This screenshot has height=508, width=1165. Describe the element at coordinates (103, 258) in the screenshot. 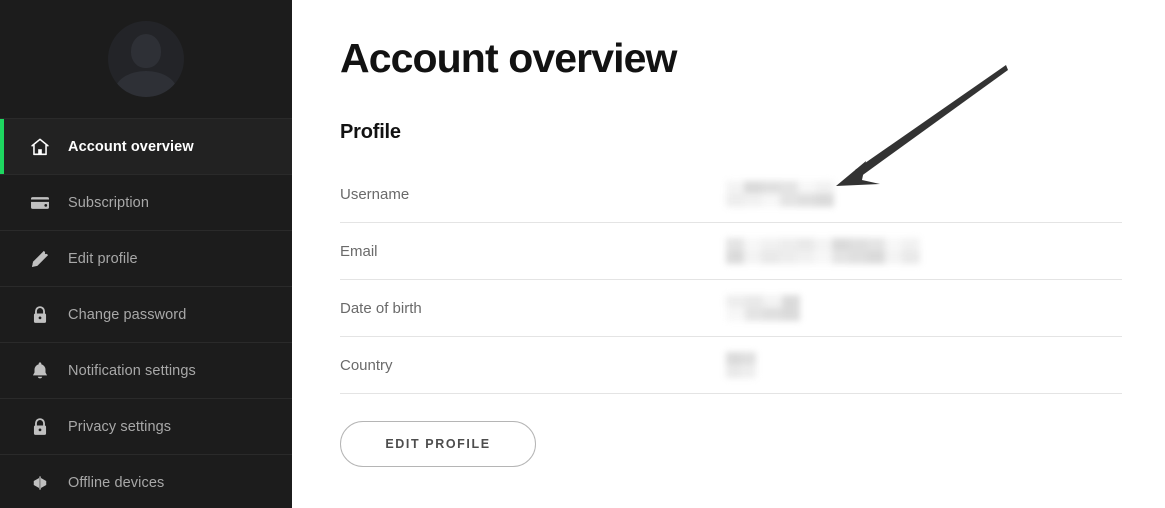

I see `sidebar-item-label: Edit profile` at that location.